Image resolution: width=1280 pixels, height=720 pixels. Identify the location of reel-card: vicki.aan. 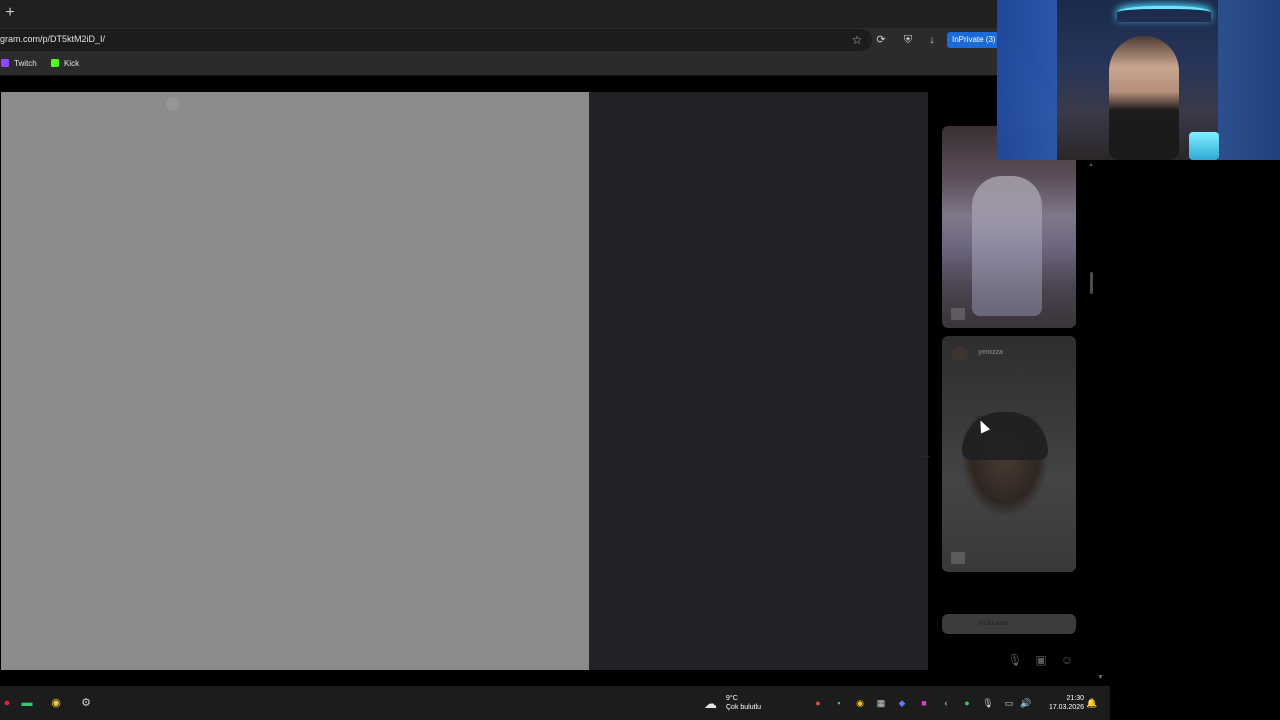
(1009, 624).